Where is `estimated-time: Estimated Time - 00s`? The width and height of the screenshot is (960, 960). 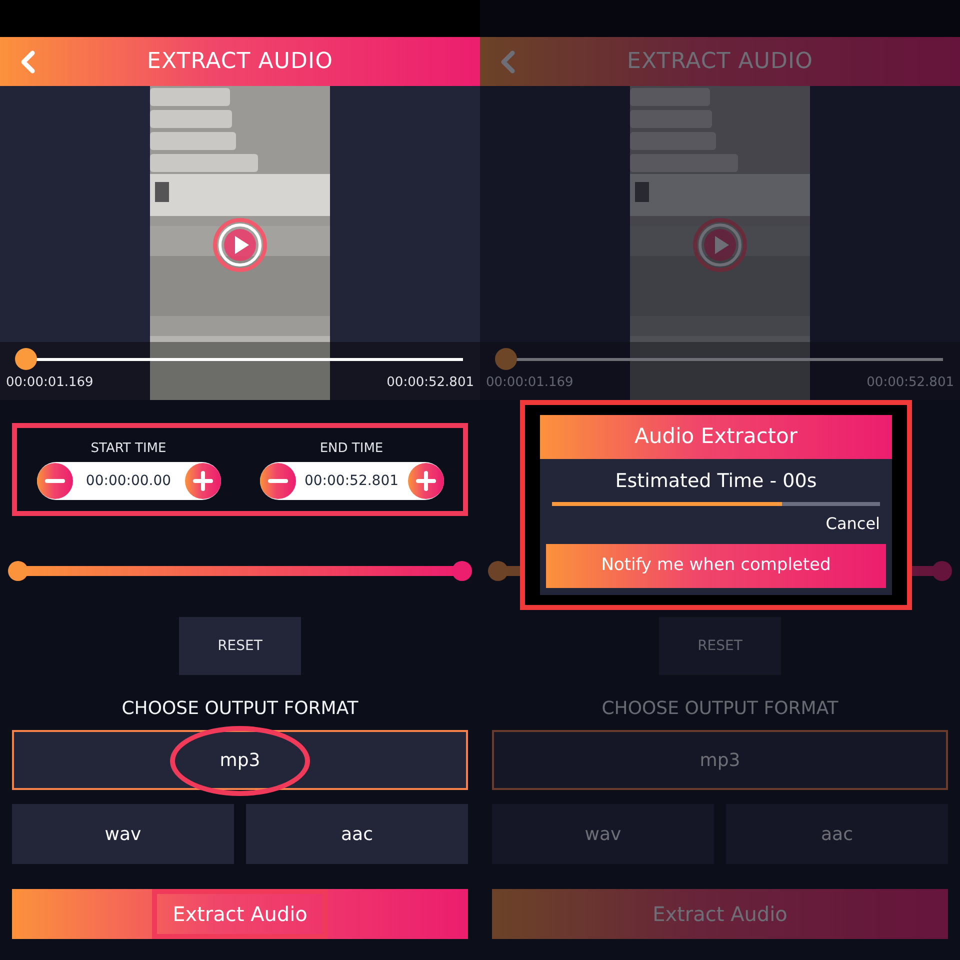
estimated-time: Estimated Time - 00s is located at coordinates (716, 481).